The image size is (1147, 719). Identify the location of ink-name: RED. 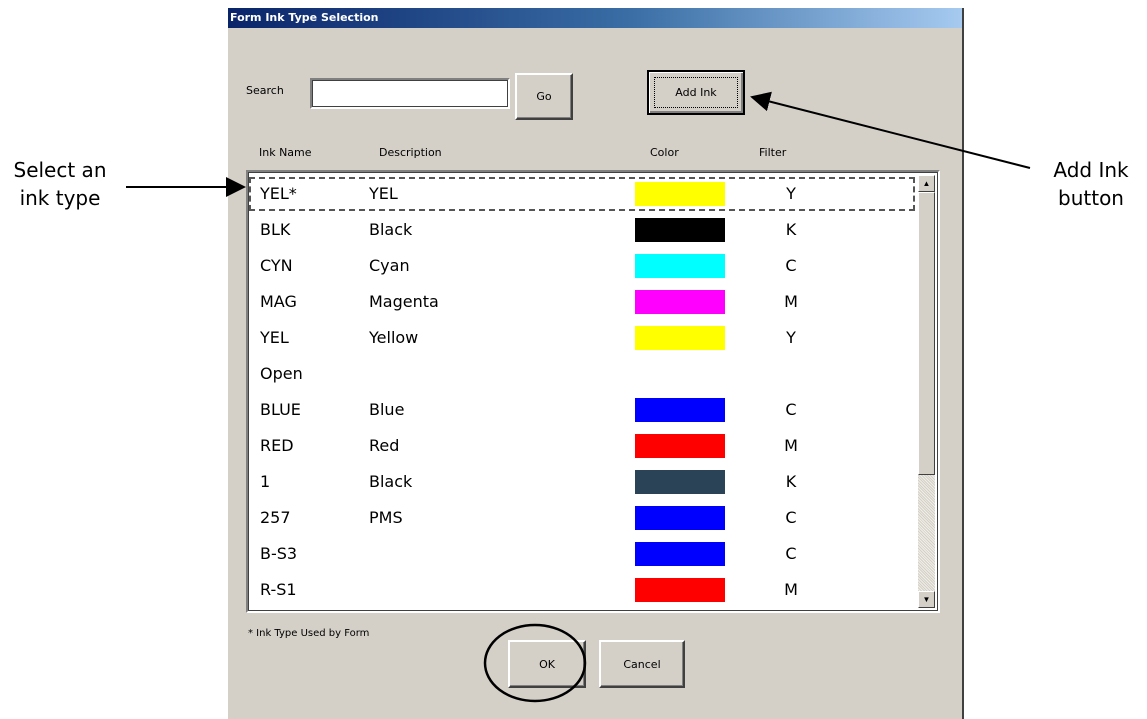
(277, 445).